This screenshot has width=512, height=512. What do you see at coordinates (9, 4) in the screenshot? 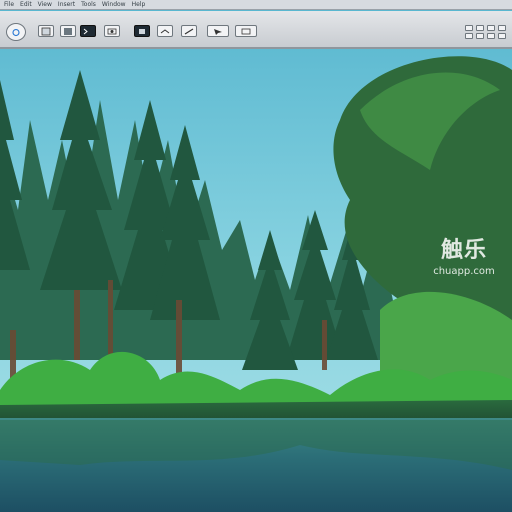
I see `menu-file: File` at bounding box center [9, 4].